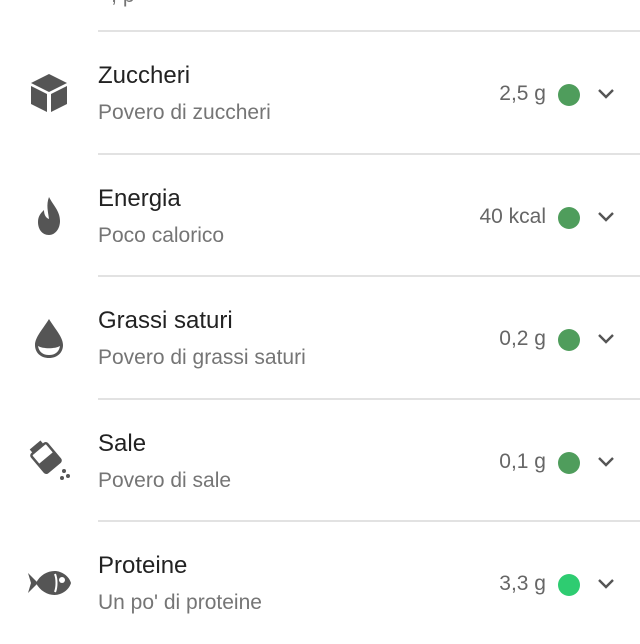 Image resolution: width=640 pixels, height=644 pixels. What do you see at coordinates (139, 198) in the screenshot?
I see `nutrient-title: Energia` at bounding box center [139, 198].